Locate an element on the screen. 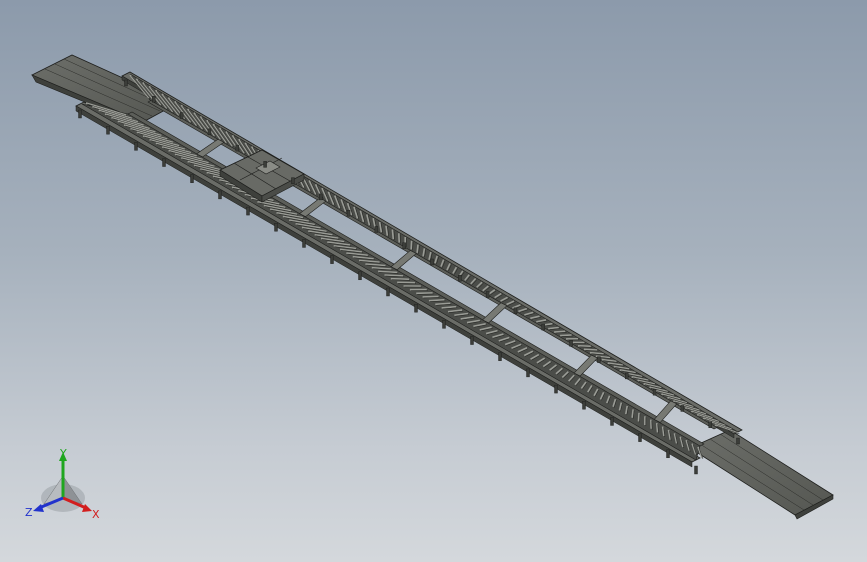 Image resolution: width=867 pixels, height=562 pixels. y-axis-label: Y is located at coordinates (63, 453).